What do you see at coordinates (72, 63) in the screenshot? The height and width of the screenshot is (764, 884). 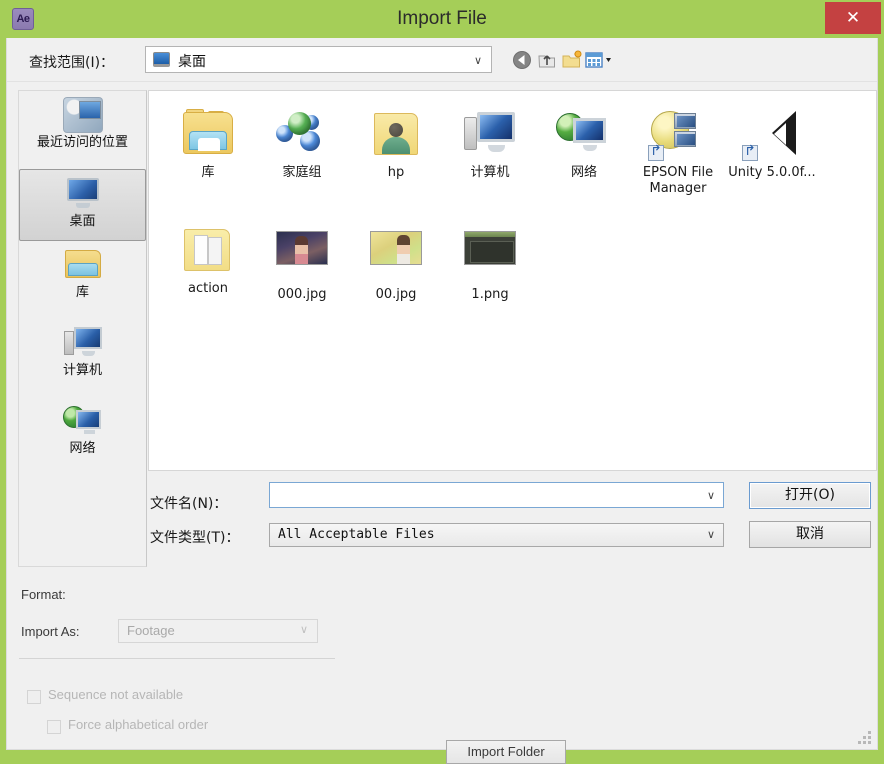 I see `look-in-label: 查找范围(I)：` at bounding box center [72, 63].